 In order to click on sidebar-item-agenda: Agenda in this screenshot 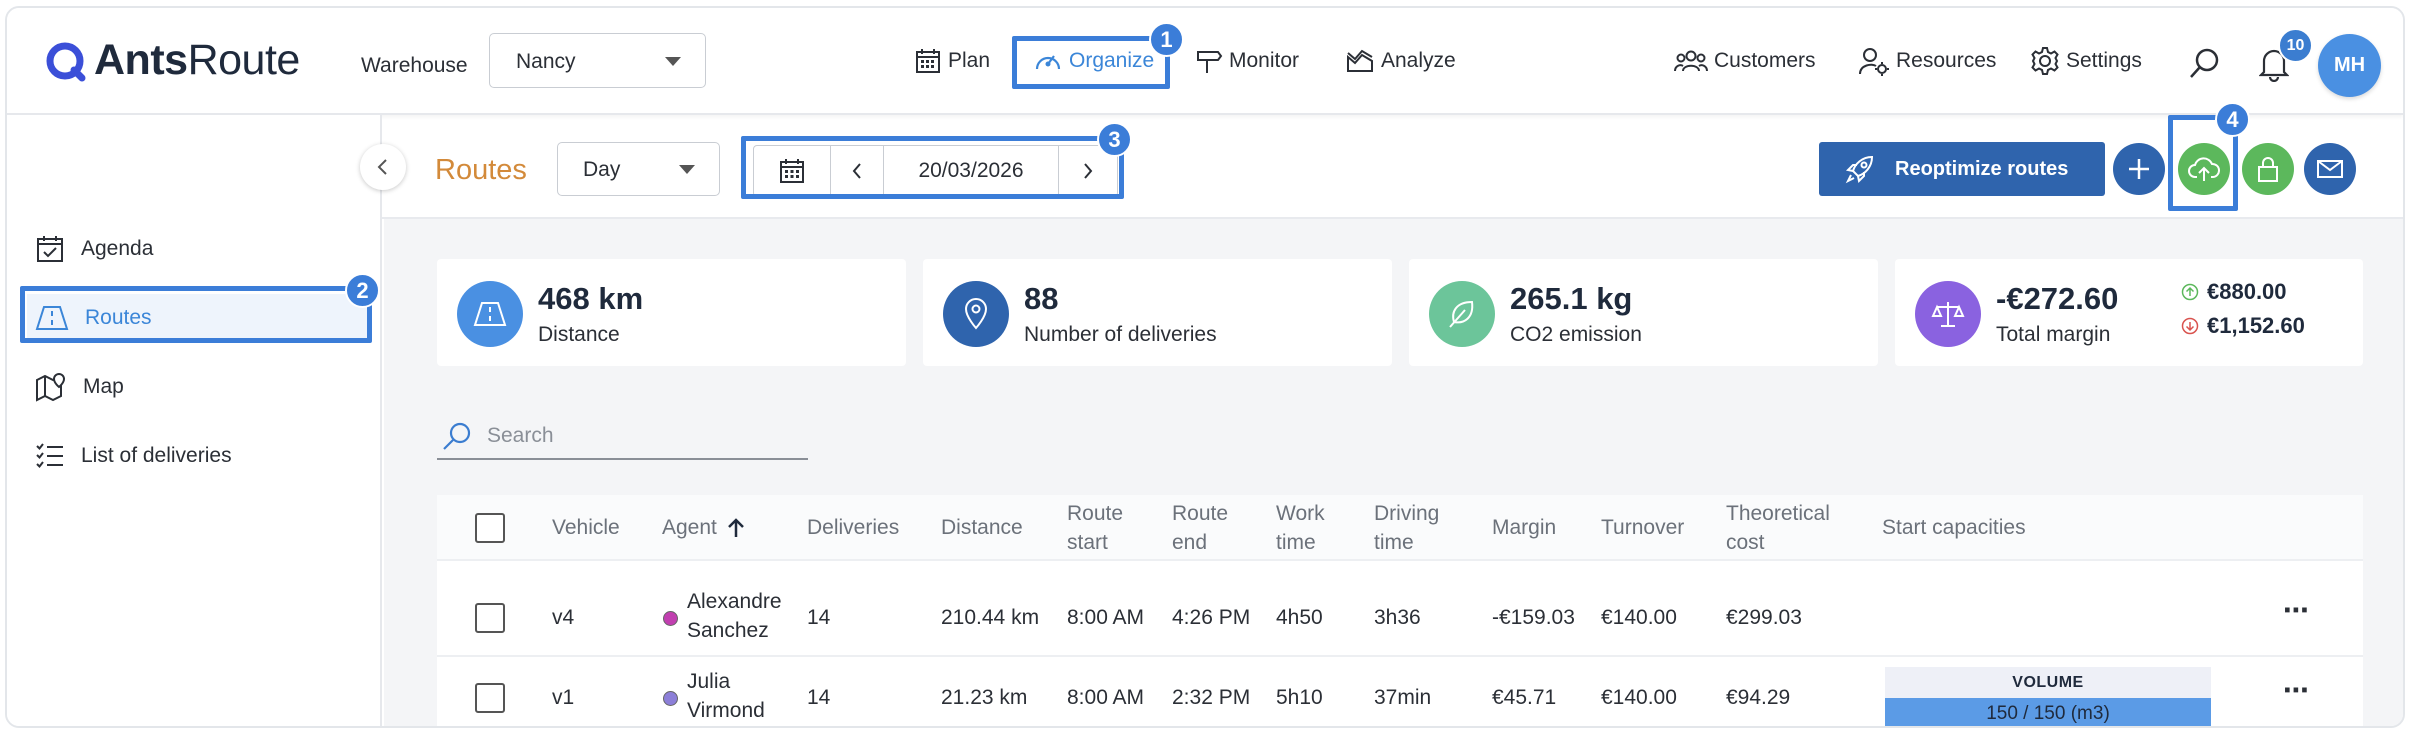, I will do `click(94, 249)`.